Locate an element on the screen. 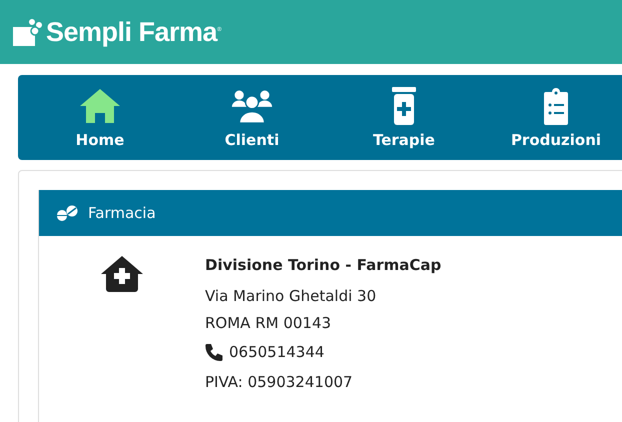 This screenshot has width=622, height=422. phone-icon is located at coordinates (214, 352).